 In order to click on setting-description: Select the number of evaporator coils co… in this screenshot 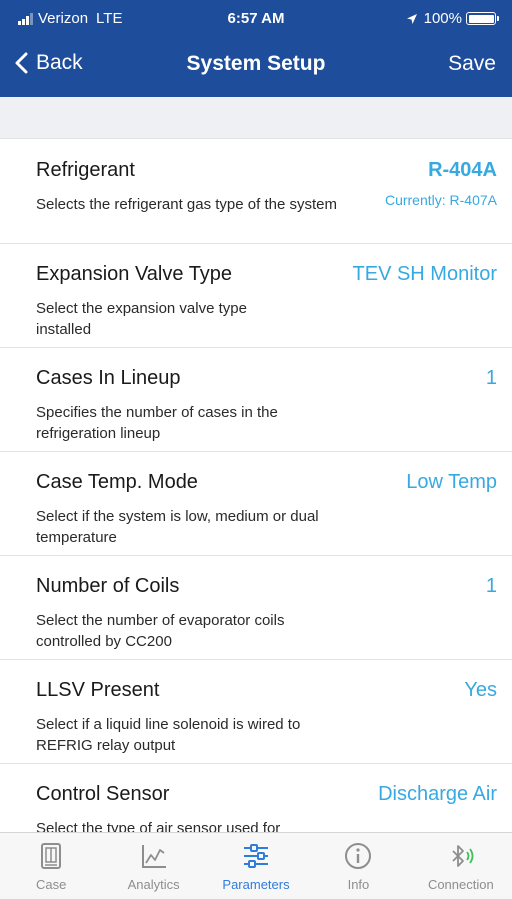, I will do `click(160, 631)`.